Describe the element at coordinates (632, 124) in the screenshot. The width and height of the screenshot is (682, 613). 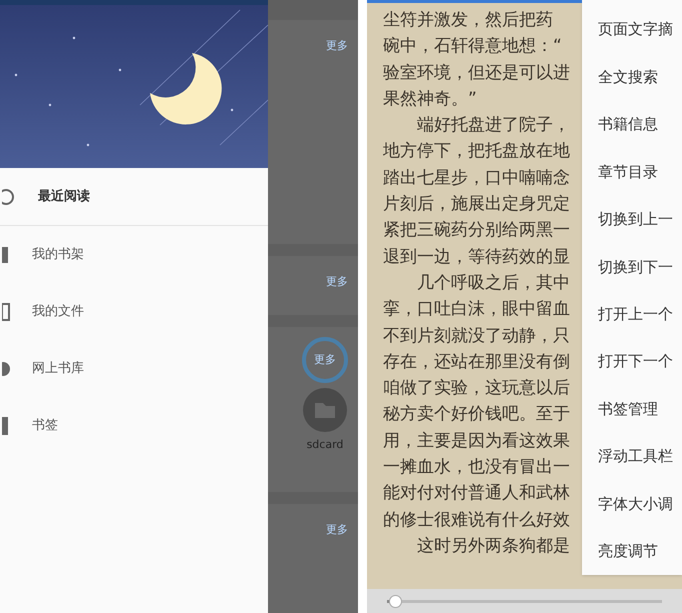
I see `menu-item: 书籍信息` at that location.